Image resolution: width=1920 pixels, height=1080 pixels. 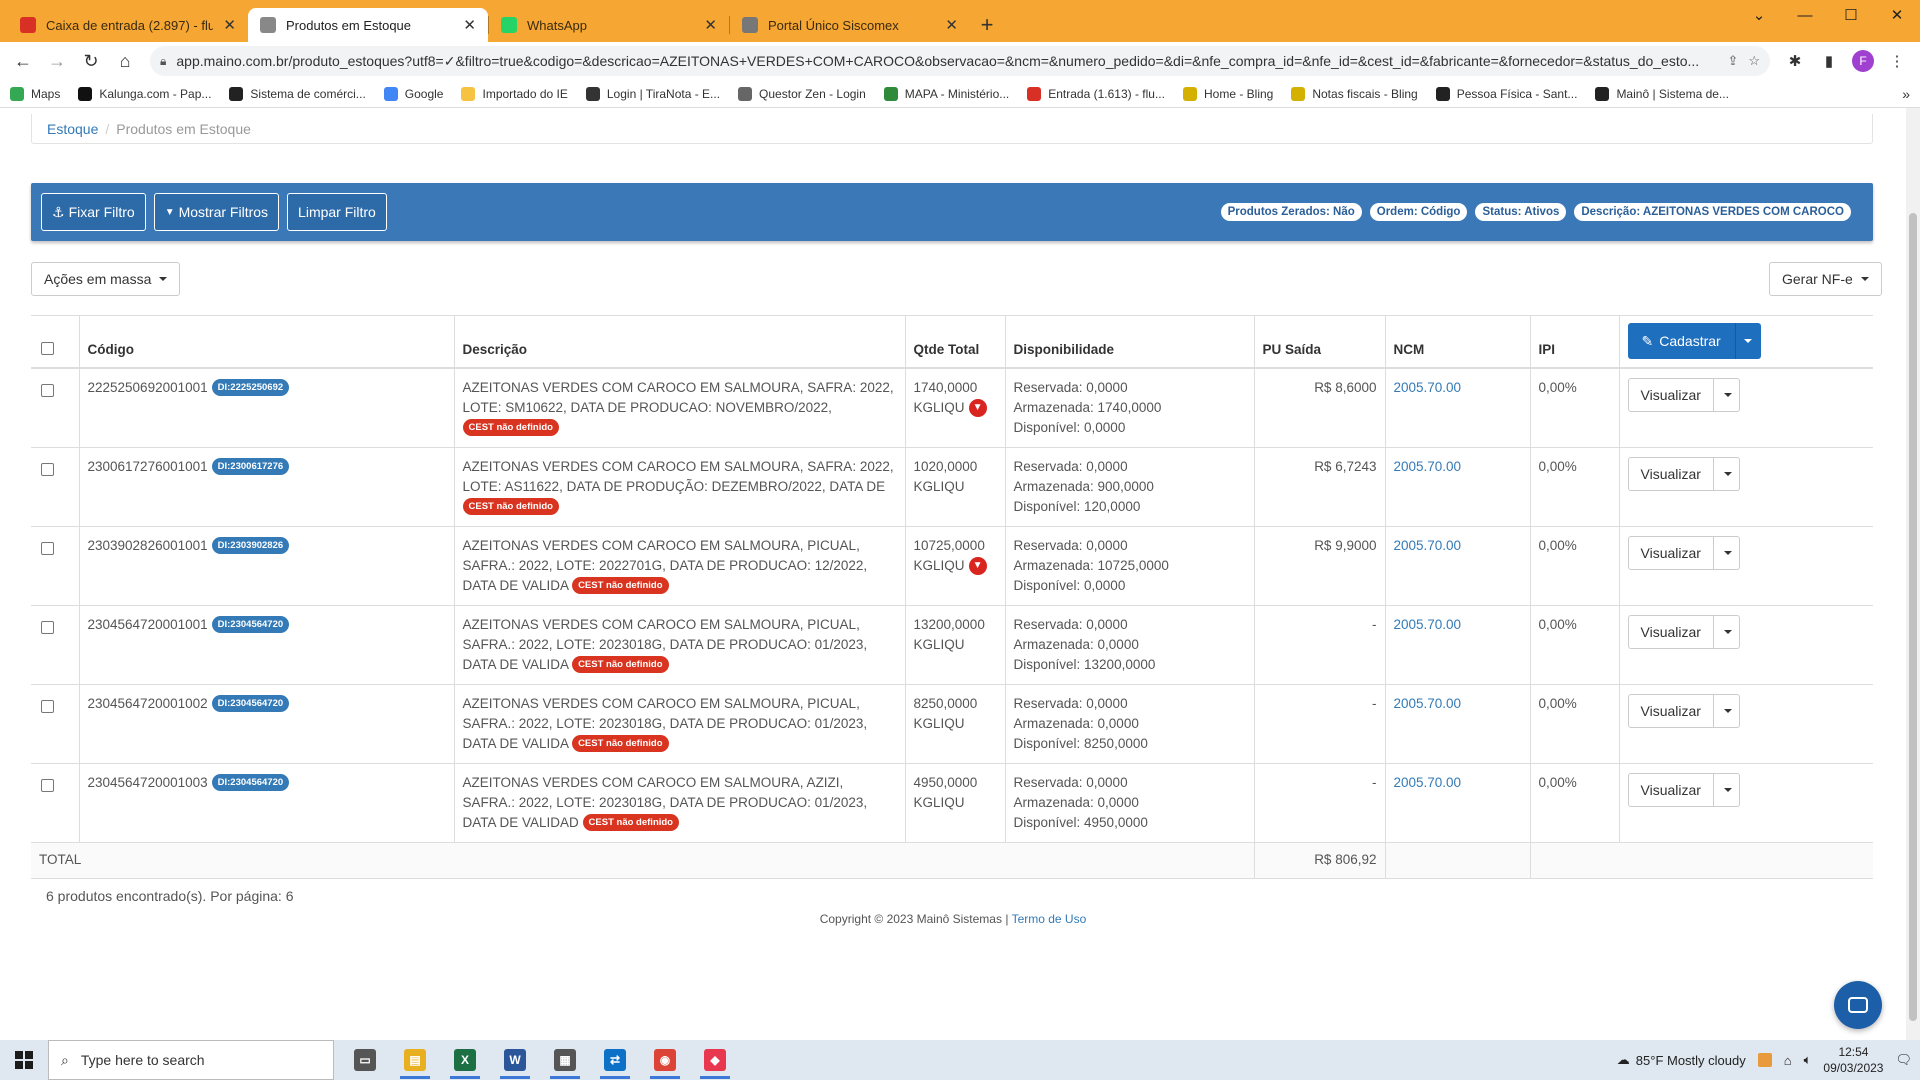 What do you see at coordinates (465, 1060) in the screenshot?
I see `taskbar-app: X` at bounding box center [465, 1060].